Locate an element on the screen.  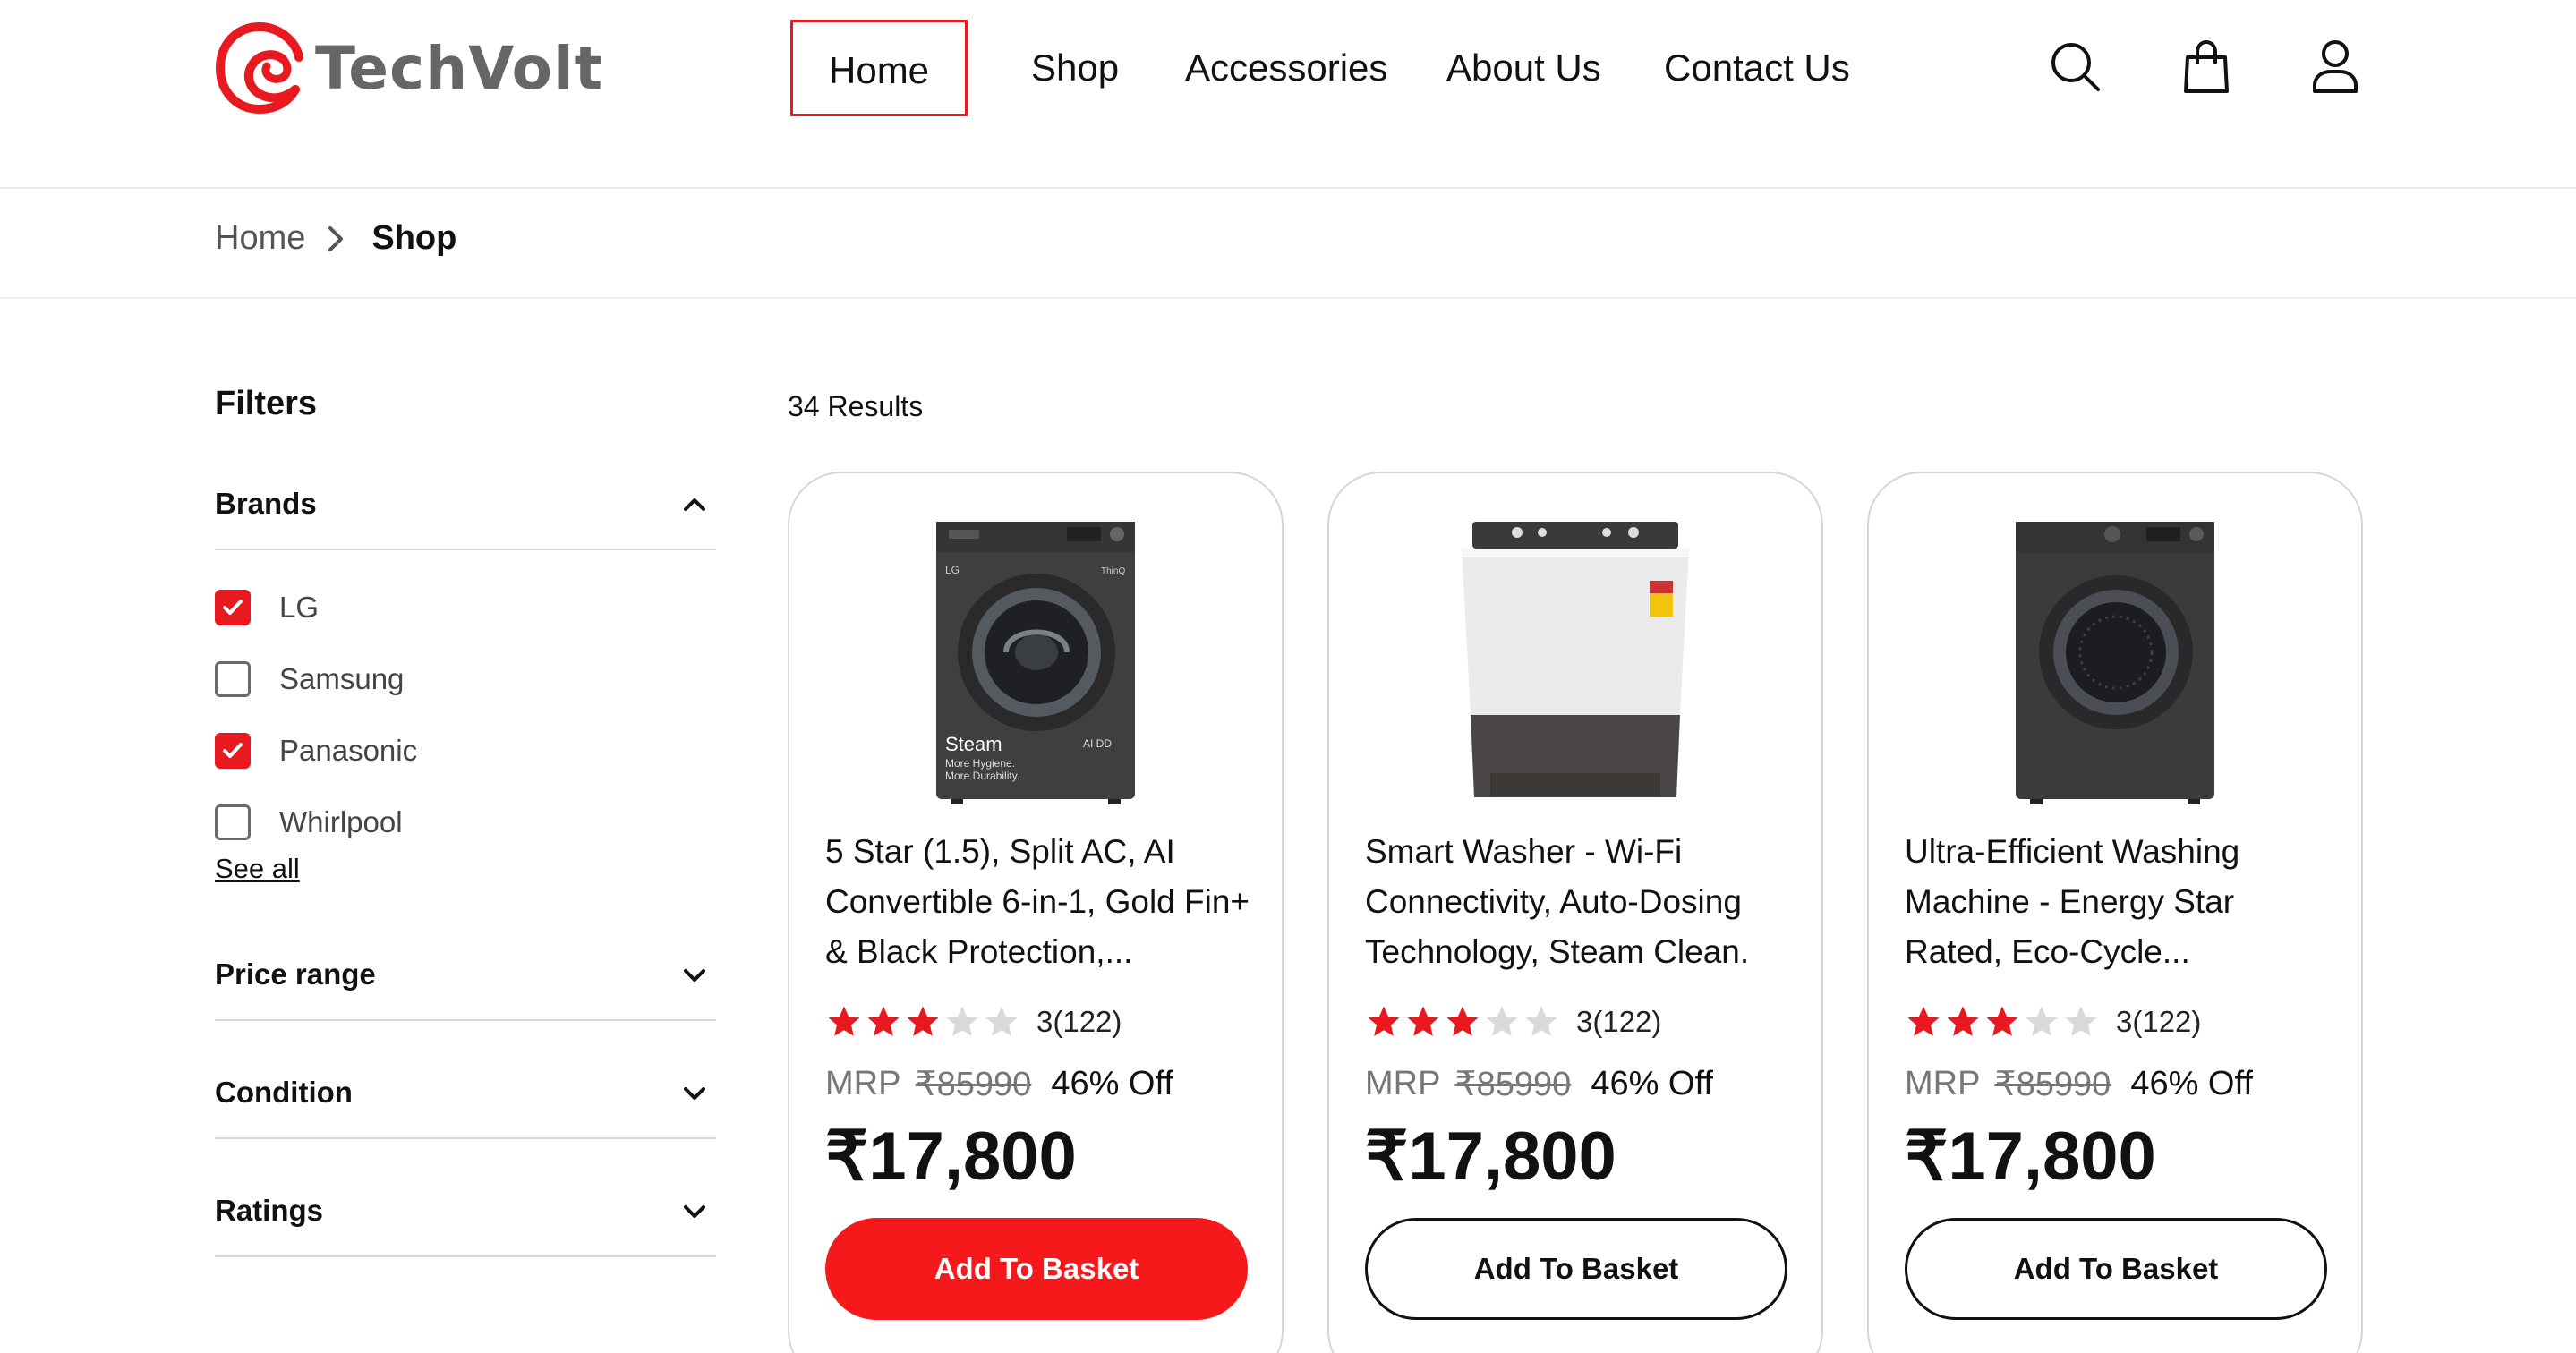
breadcrumb: Home Shop is located at coordinates (335, 238).